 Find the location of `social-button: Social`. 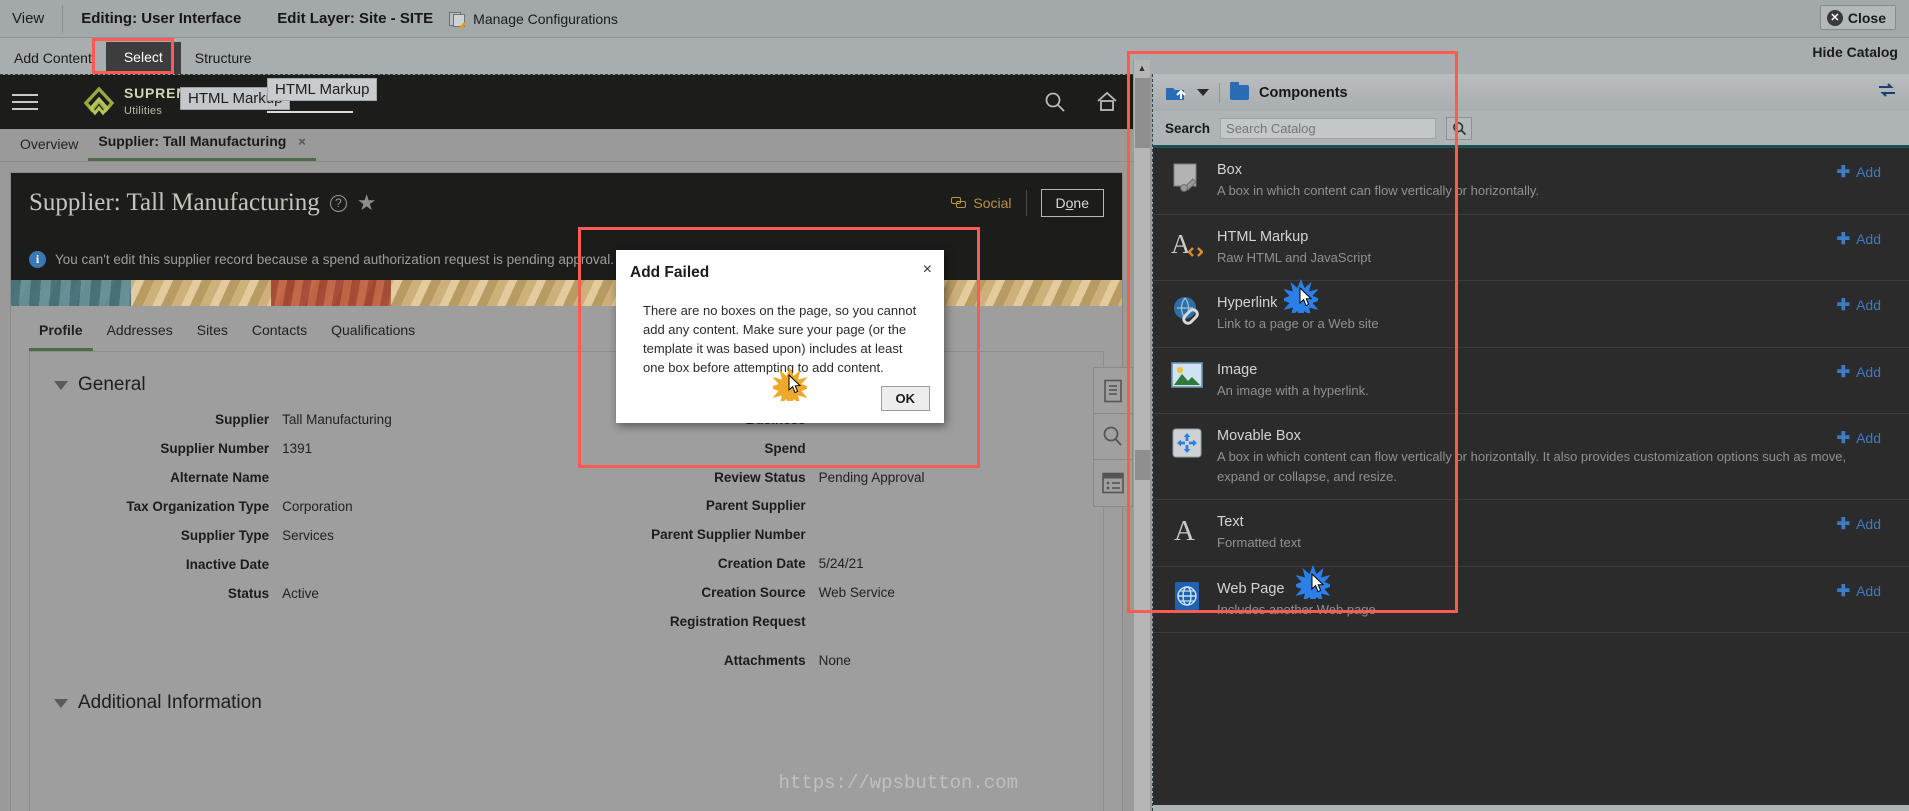

social-button: Social is located at coordinates (981, 203).